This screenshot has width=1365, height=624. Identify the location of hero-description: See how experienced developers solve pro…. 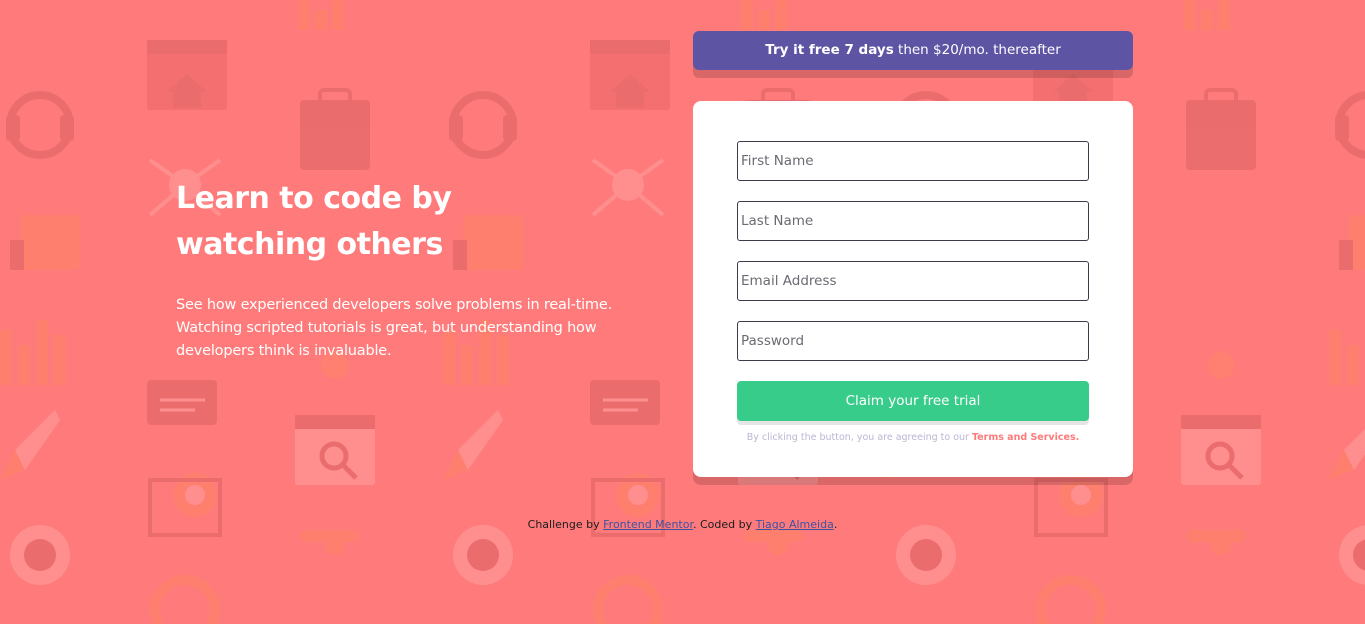
(394, 328).